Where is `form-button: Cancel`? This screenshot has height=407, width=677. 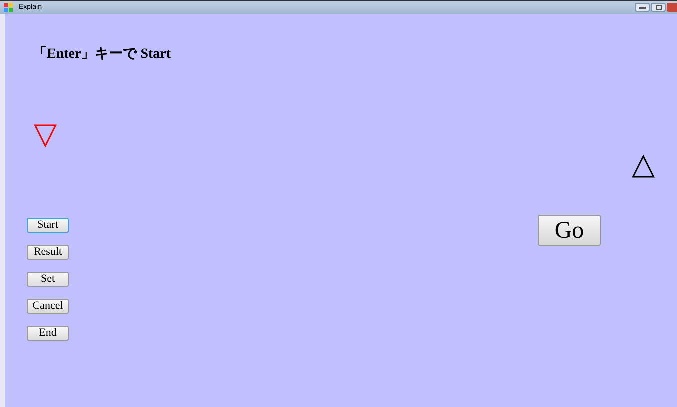
form-button: Cancel is located at coordinates (48, 306).